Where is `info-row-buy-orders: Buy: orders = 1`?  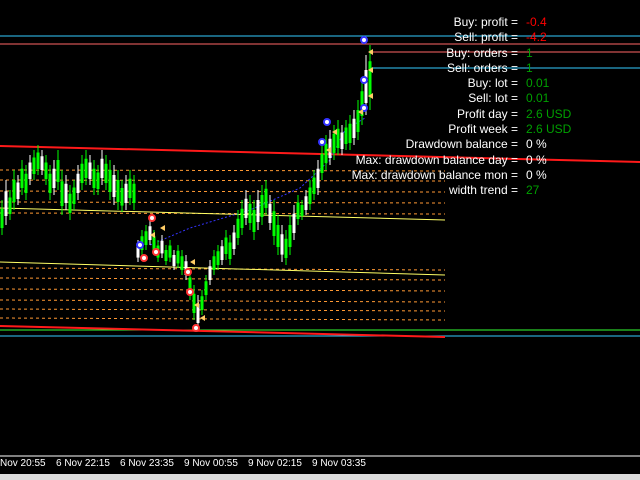 info-row-buy-orders: Buy: orders = 1 is located at coordinates (491, 53).